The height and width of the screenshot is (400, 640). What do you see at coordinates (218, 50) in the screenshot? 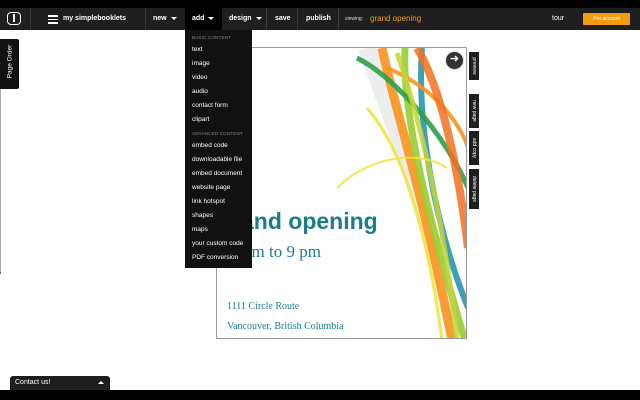
I see `add-text-item: text` at bounding box center [218, 50].